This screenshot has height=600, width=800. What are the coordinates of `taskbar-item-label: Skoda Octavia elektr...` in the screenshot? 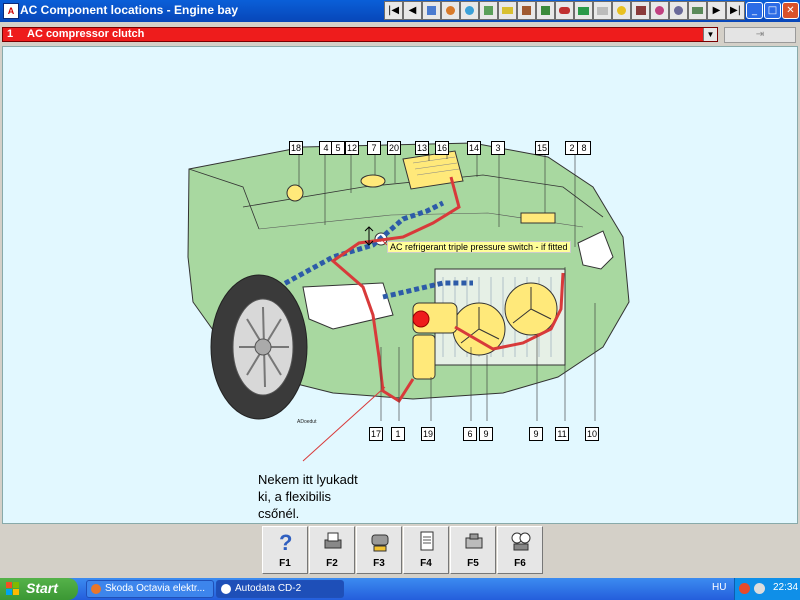 It's located at (155, 588).